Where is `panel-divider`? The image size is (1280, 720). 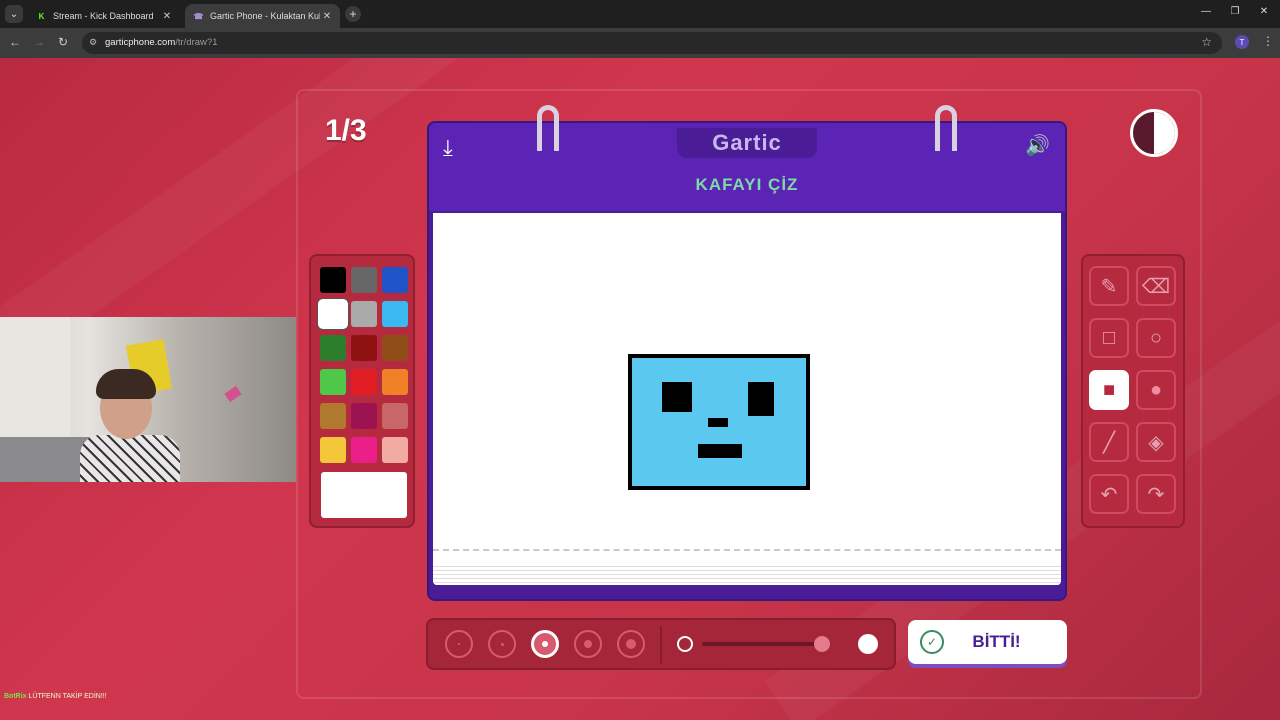 panel-divider is located at coordinates (661, 645).